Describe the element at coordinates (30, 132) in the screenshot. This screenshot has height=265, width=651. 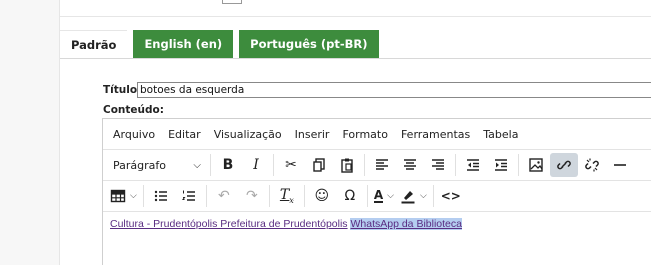
I see `left-rail` at that location.